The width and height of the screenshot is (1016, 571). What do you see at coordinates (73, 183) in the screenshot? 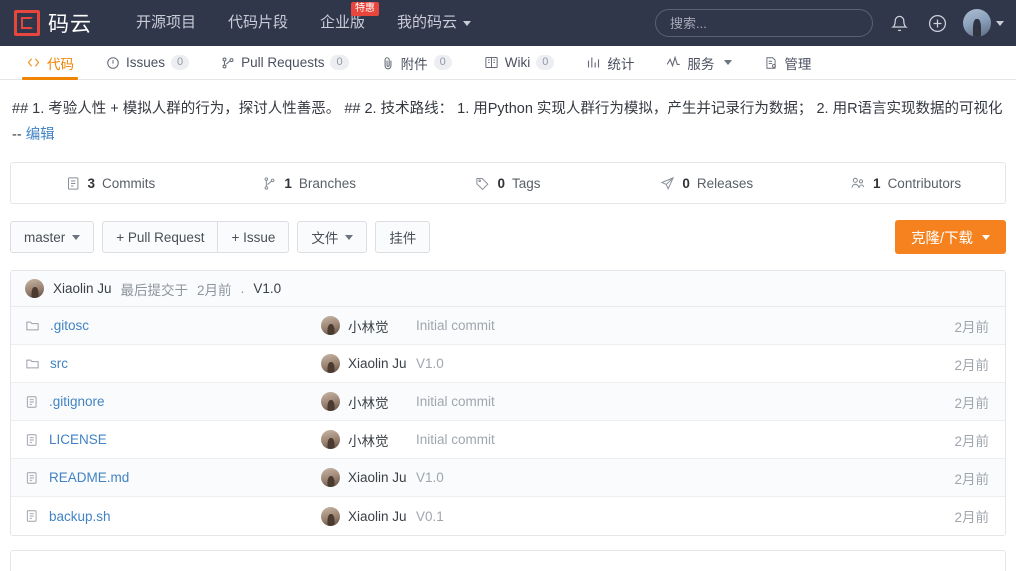
I see `commit-icon` at bounding box center [73, 183].